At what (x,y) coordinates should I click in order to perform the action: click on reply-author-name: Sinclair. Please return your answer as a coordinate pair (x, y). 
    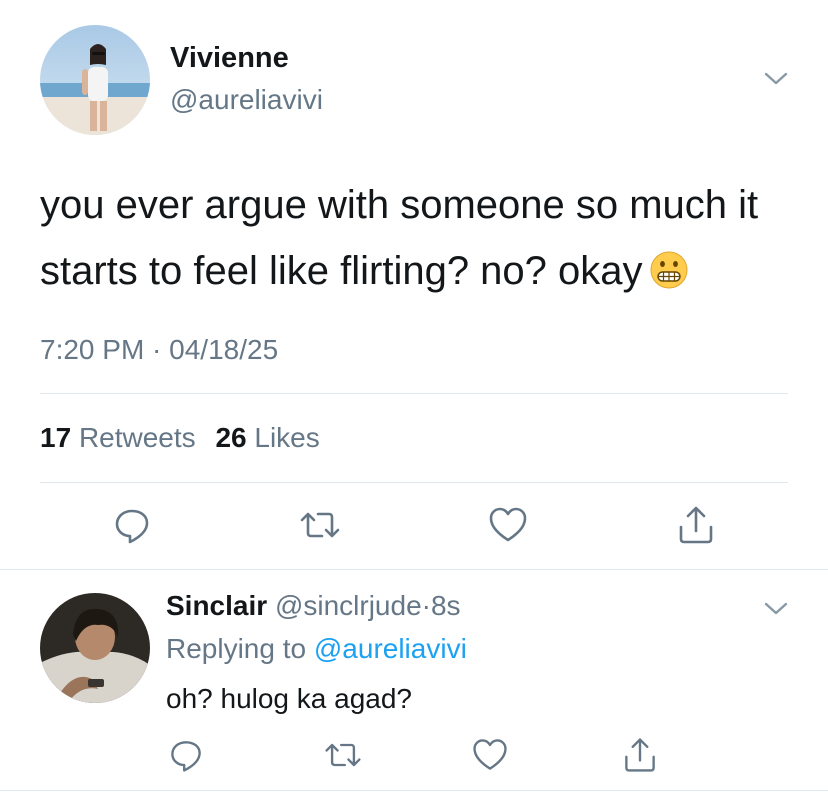
    Looking at the image, I should click on (216, 605).